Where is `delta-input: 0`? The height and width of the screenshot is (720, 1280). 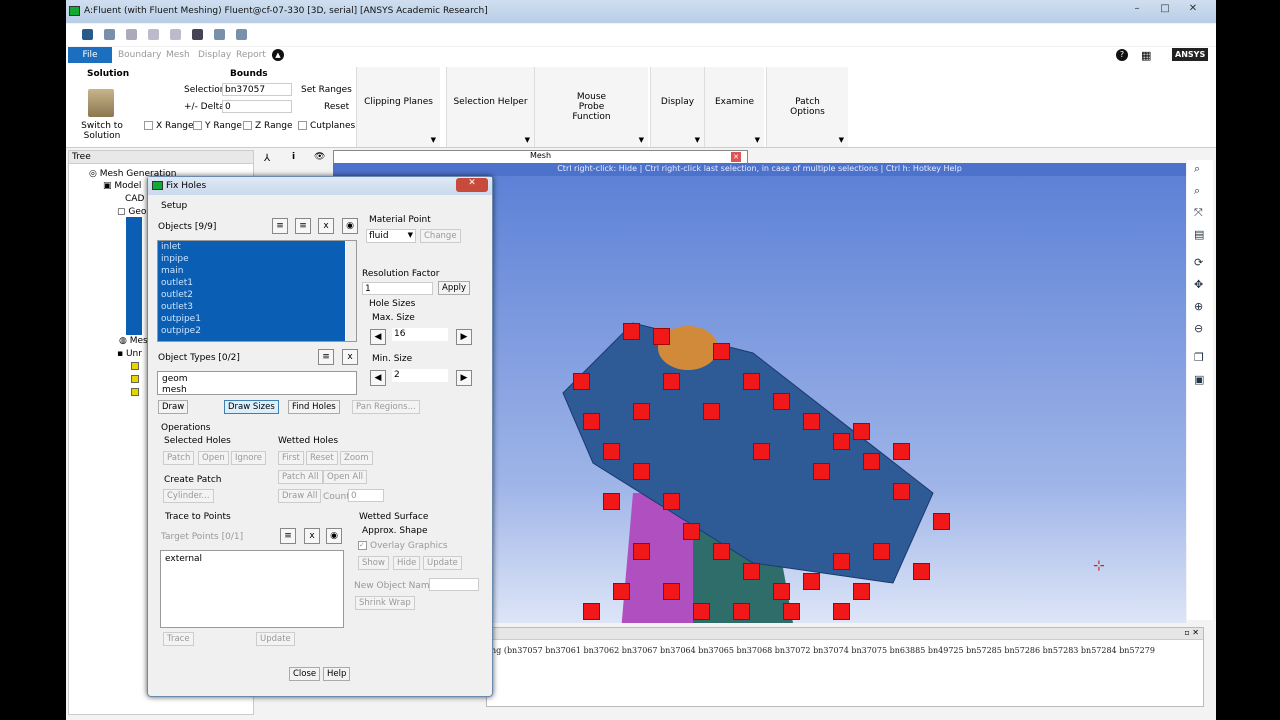
delta-input: 0 is located at coordinates (257, 106).